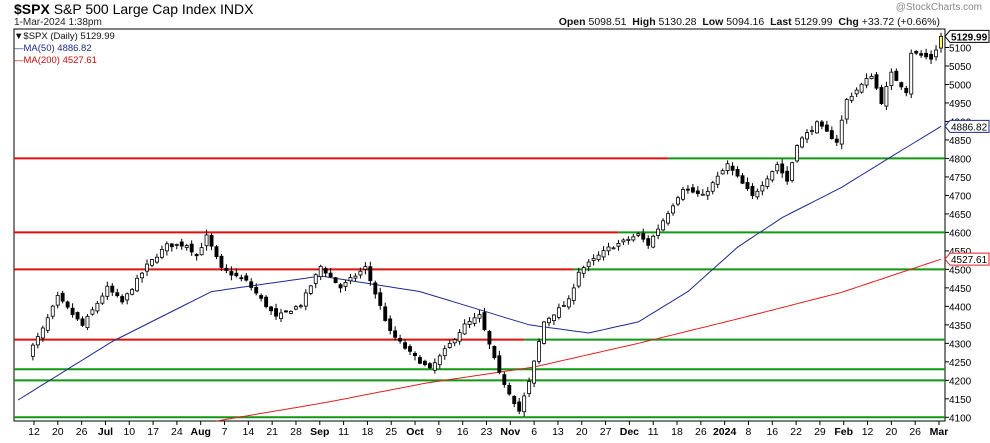 Image resolution: width=990 pixels, height=443 pixels. I want to click on y-tick-label: 5000, so click(960, 85).